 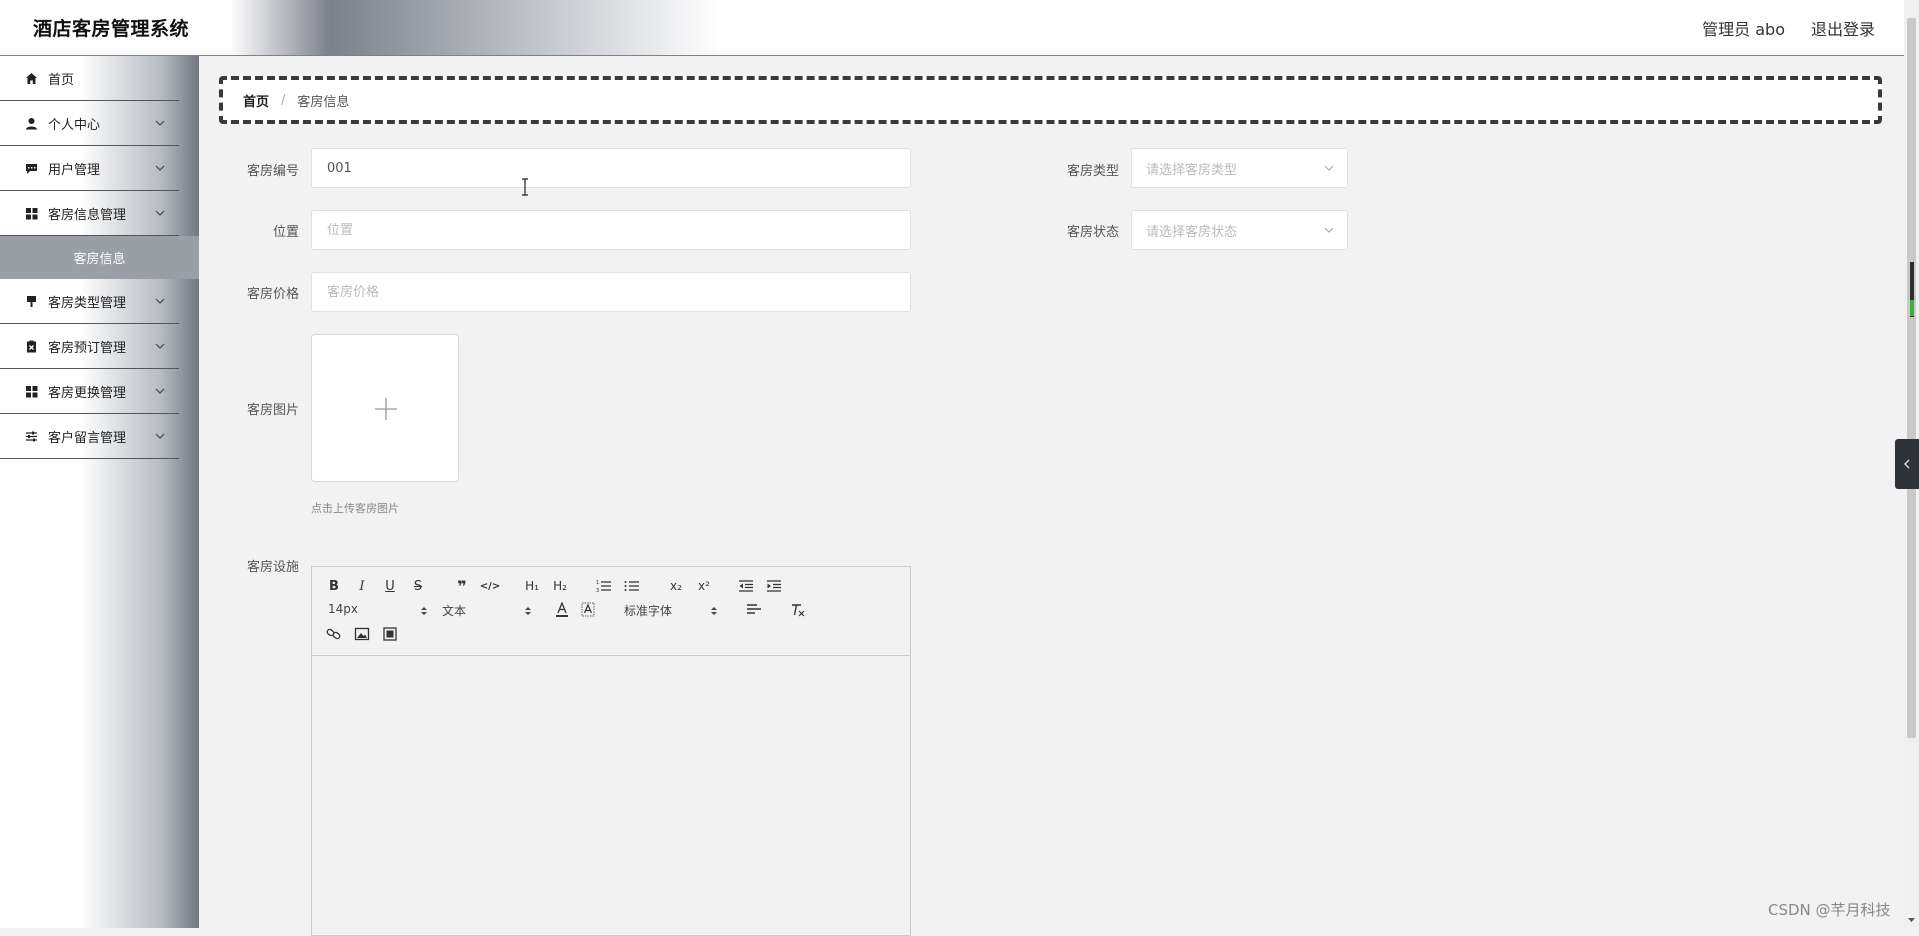 What do you see at coordinates (1911, 378) in the screenshot?
I see `scrollbar-thumb` at bounding box center [1911, 378].